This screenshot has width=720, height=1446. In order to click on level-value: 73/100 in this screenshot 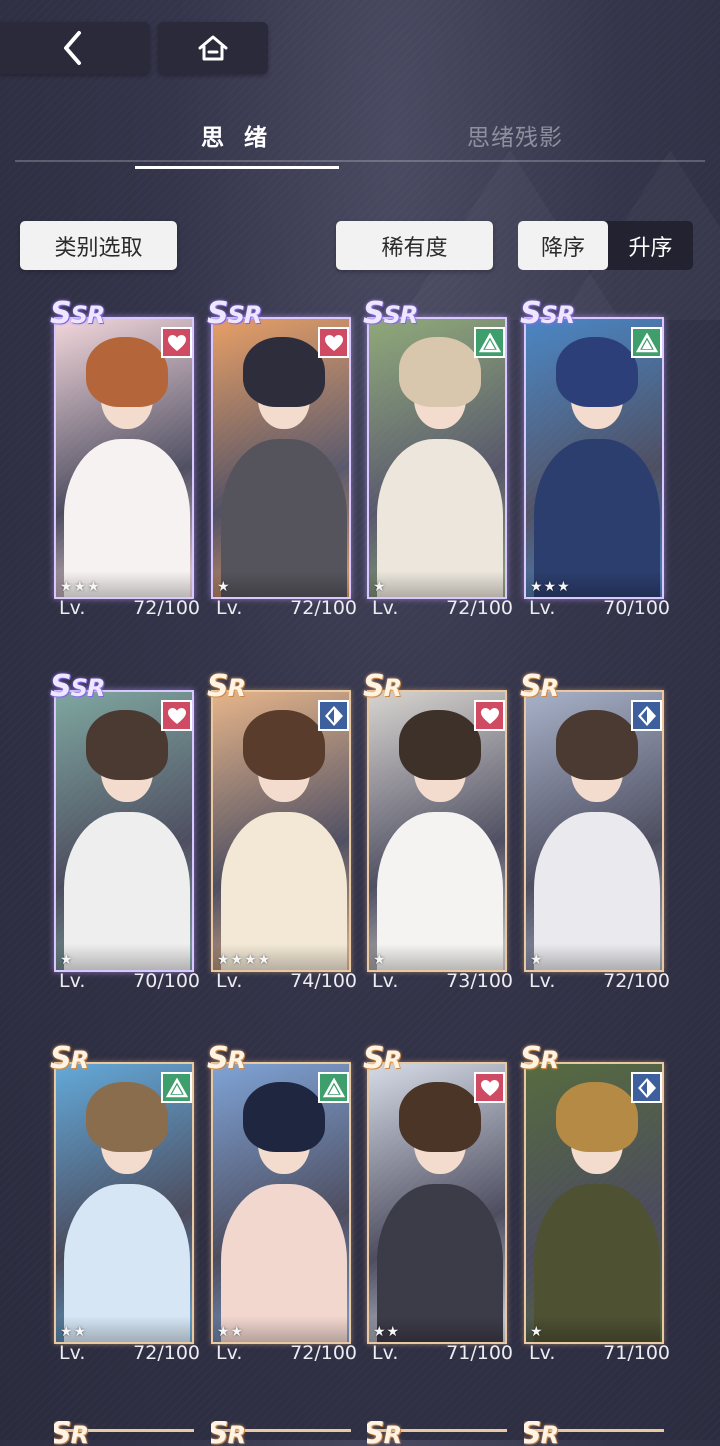, I will do `click(479, 981)`.